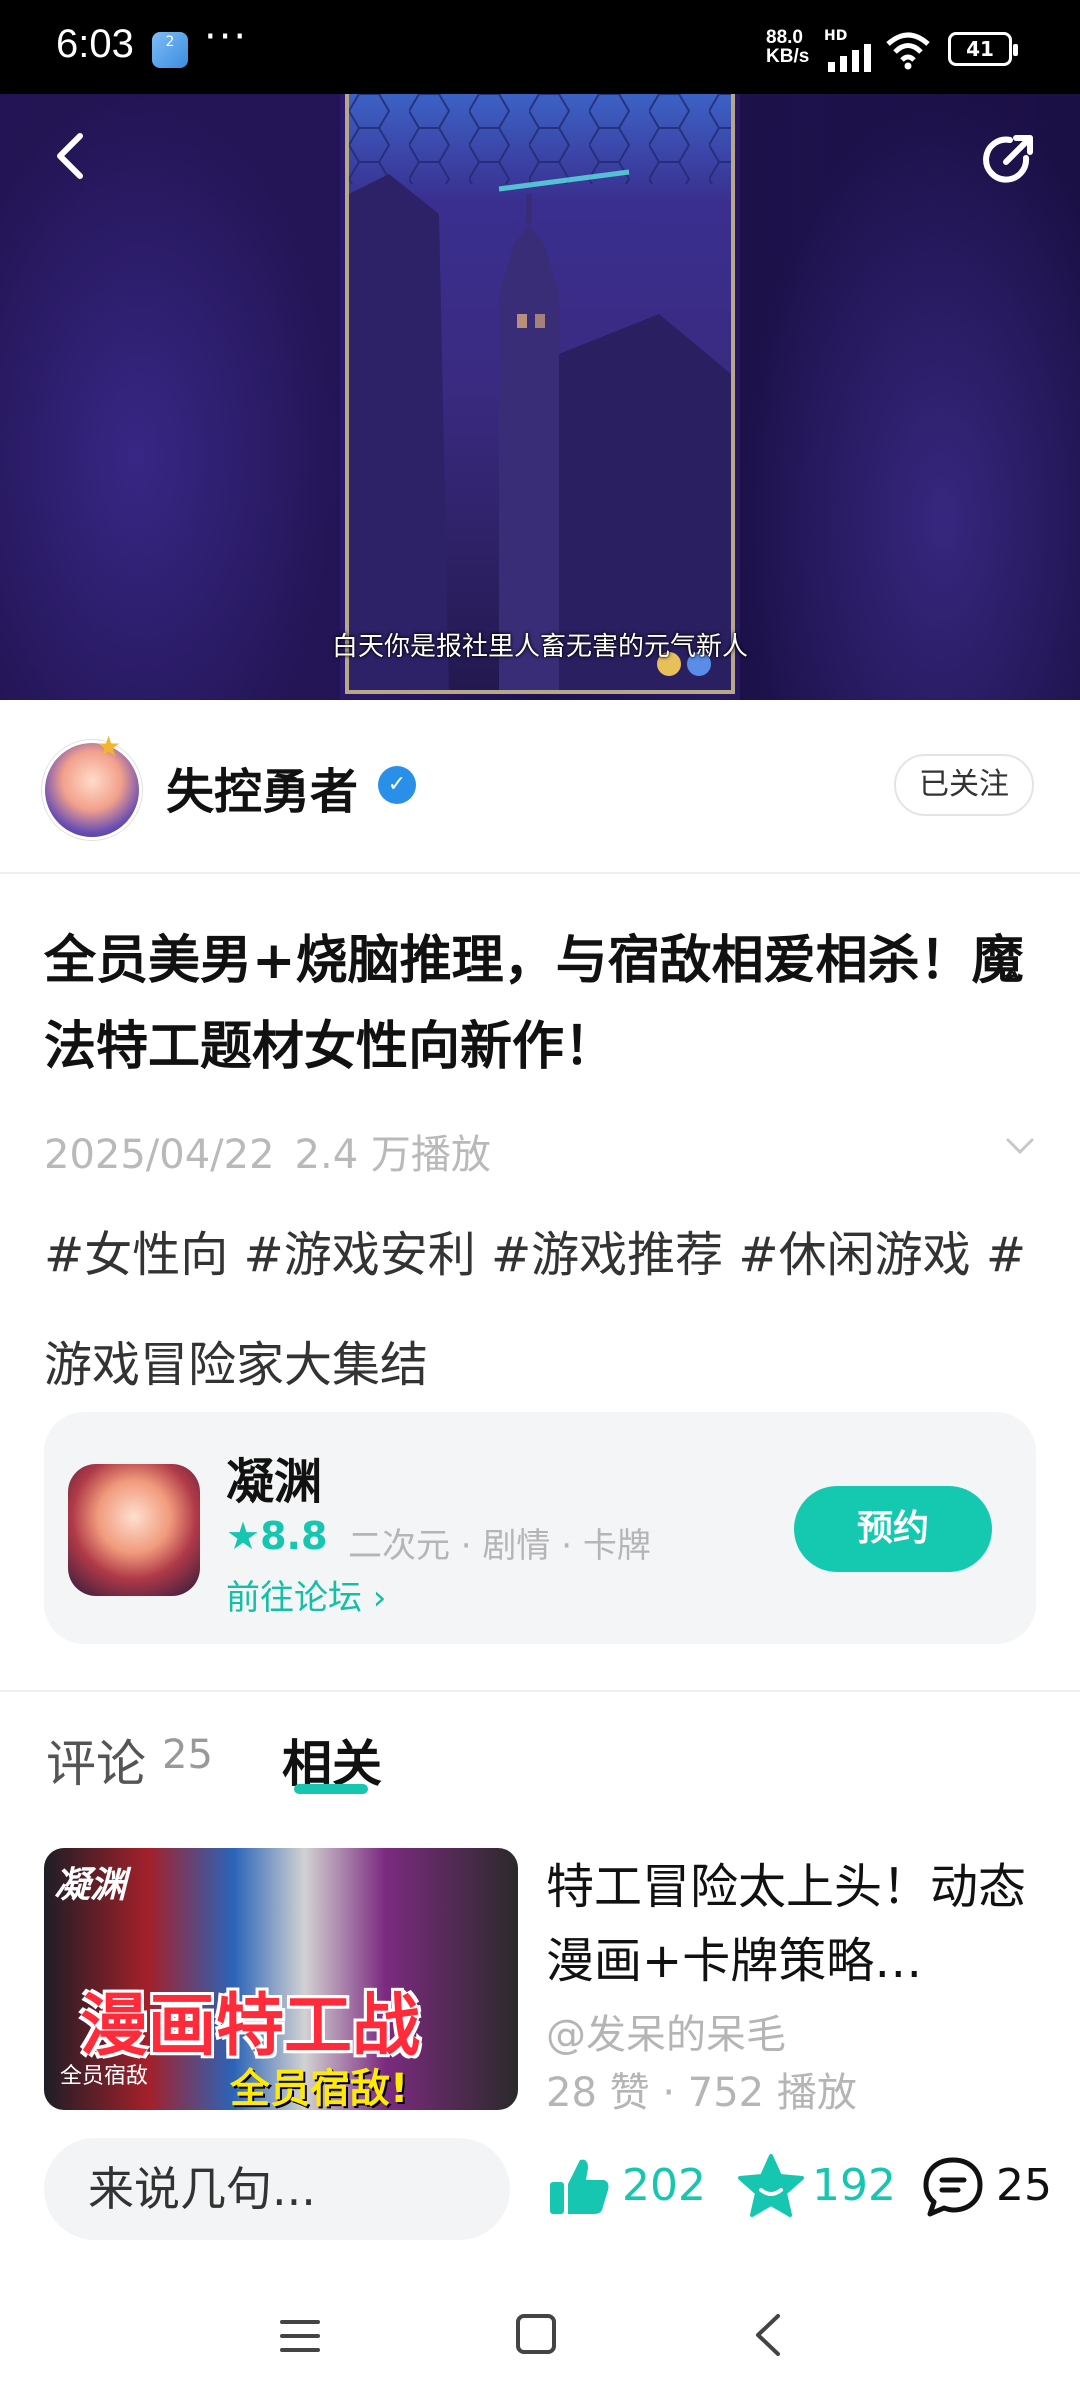 This screenshot has width=1080, height=2400. Describe the element at coordinates (540, 1691) in the screenshot. I see `section-divider` at that location.